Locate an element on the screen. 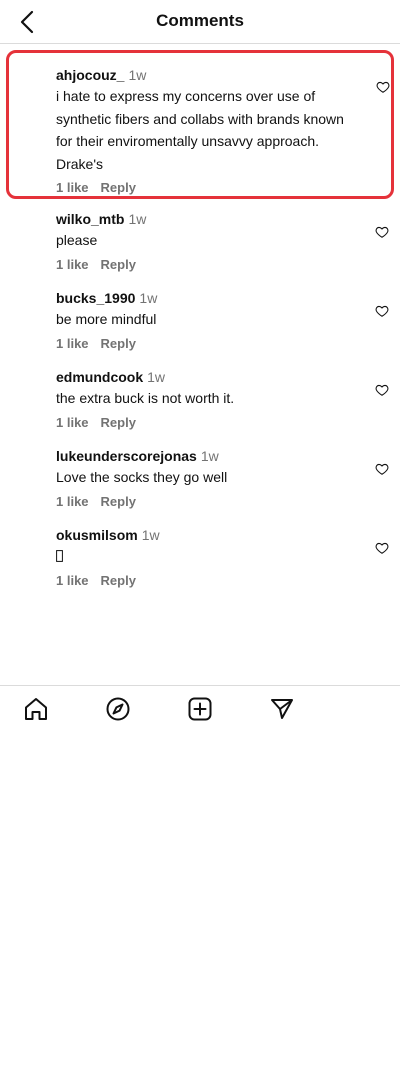  nav-new-post-button is located at coordinates (200, 709).